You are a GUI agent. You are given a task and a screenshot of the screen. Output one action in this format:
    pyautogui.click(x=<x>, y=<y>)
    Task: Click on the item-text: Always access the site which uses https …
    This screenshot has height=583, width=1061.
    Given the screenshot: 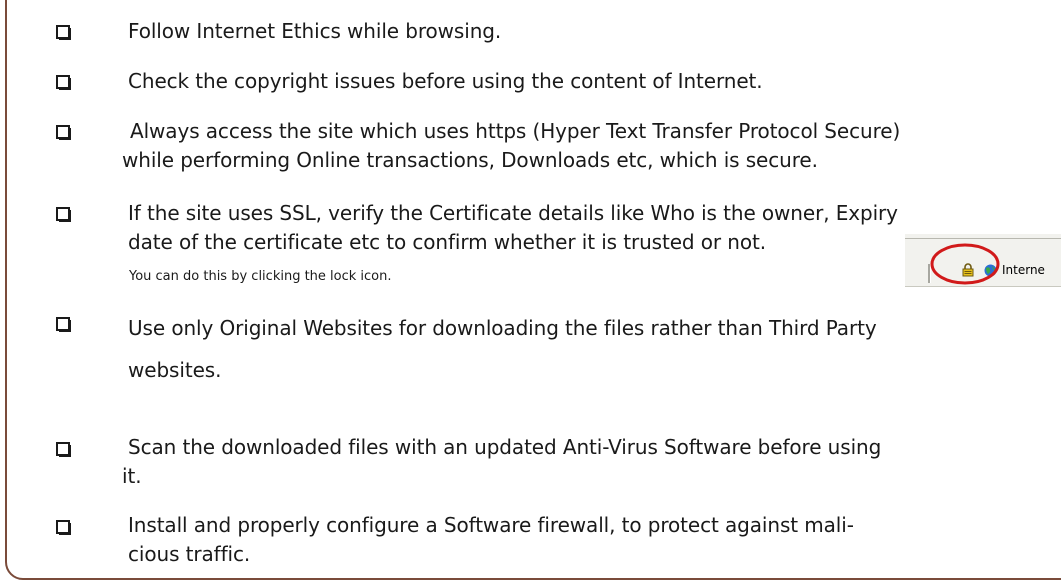 What is the action you would take?
    pyautogui.click(x=511, y=145)
    